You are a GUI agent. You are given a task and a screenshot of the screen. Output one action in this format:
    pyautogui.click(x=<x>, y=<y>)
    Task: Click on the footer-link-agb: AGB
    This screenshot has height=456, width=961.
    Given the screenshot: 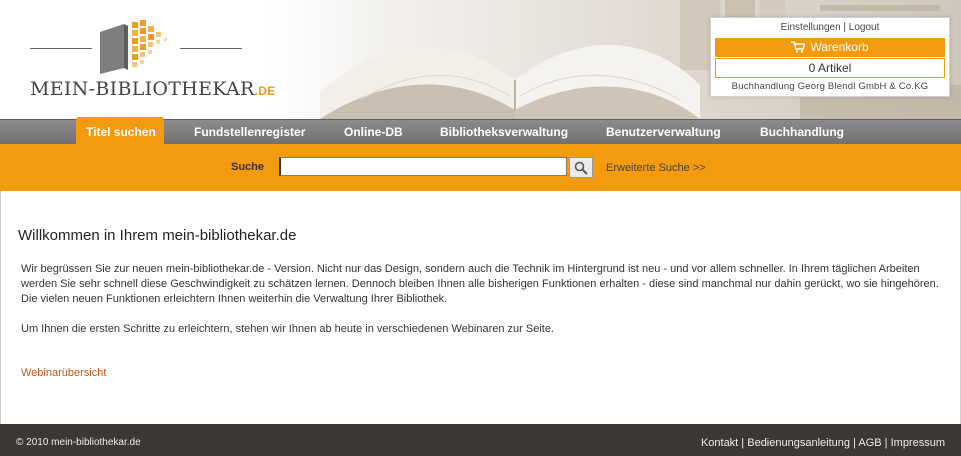 What is the action you would take?
    pyautogui.click(x=869, y=443)
    